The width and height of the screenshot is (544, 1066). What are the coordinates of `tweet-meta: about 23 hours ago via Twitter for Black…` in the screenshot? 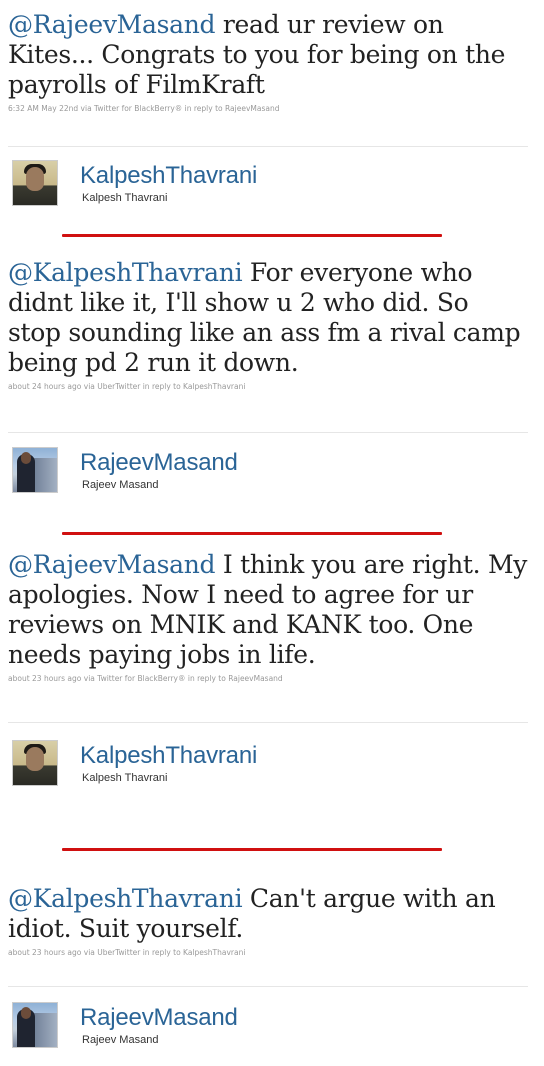 It's located at (145, 678).